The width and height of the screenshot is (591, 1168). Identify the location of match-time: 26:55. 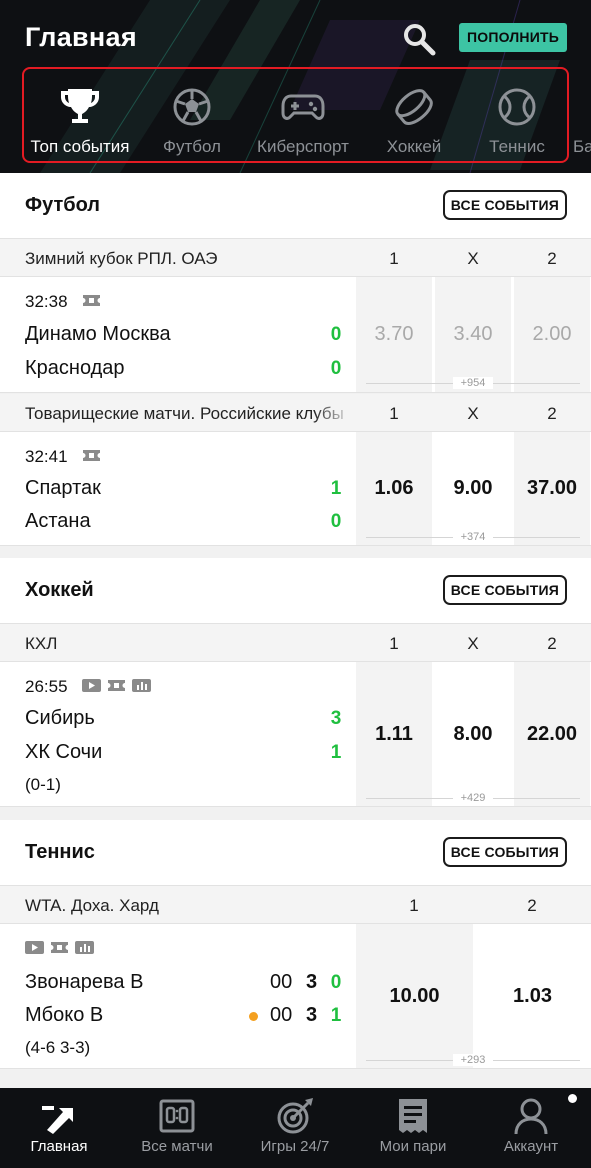
(46, 686).